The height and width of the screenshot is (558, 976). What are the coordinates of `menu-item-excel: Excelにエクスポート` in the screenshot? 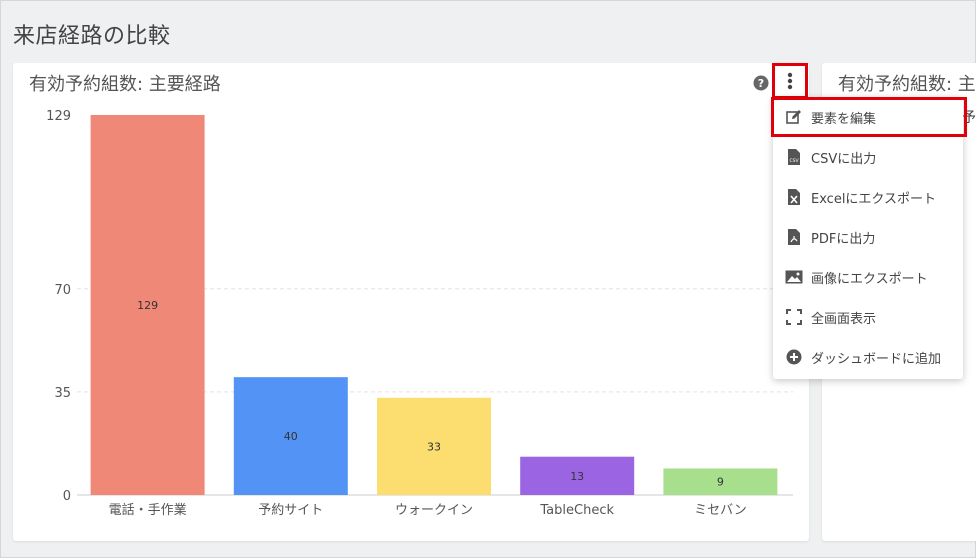 It's located at (868, 197).